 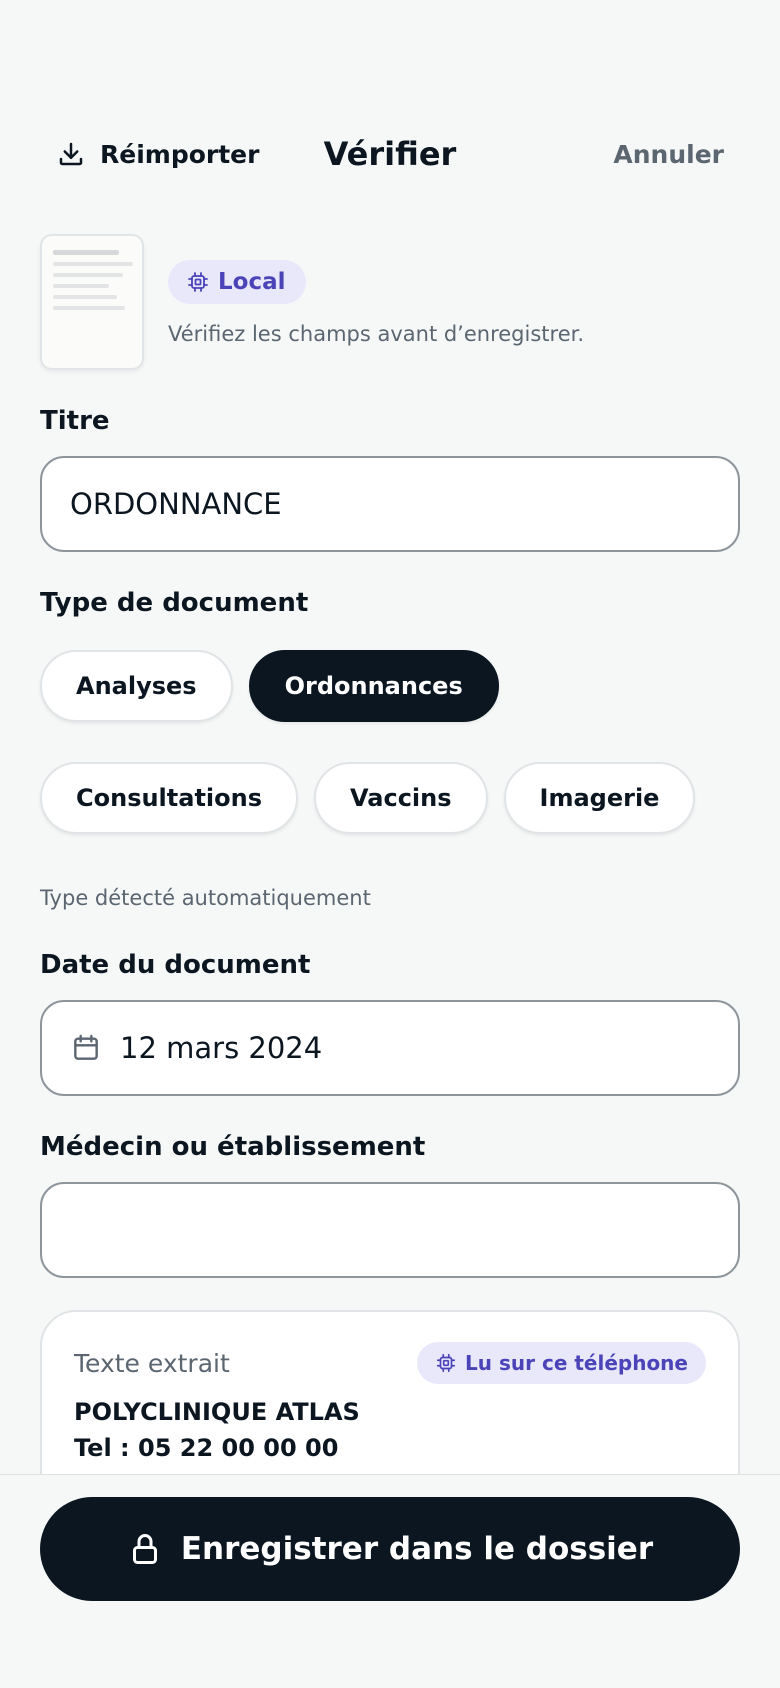 I want to click on doc-type-label: Type de document, so click(x=174, y=603).